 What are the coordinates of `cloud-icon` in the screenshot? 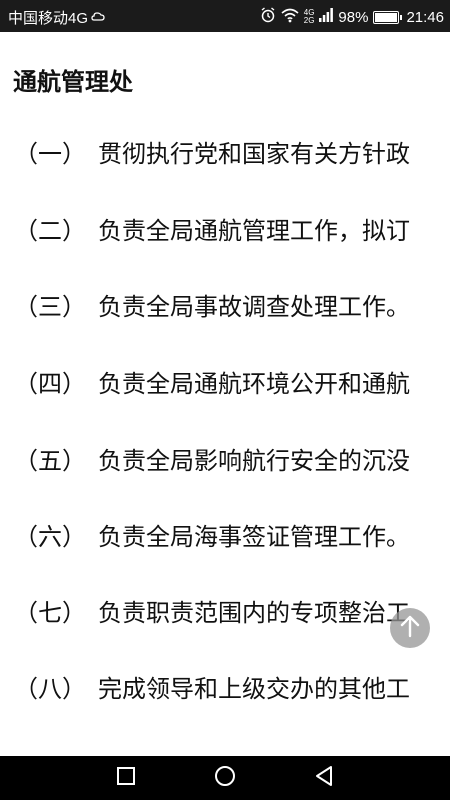 It's located at (98, 17).